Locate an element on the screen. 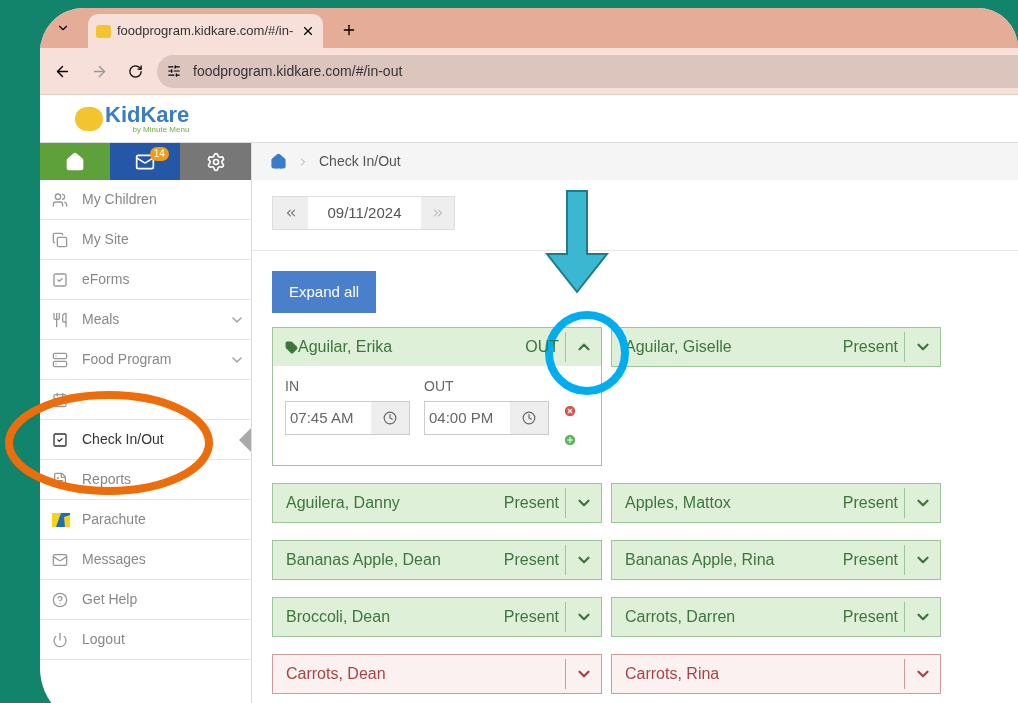 The height and width of the screenshot is (703, 1018). remove-icon is located at coordinates (570, 411).